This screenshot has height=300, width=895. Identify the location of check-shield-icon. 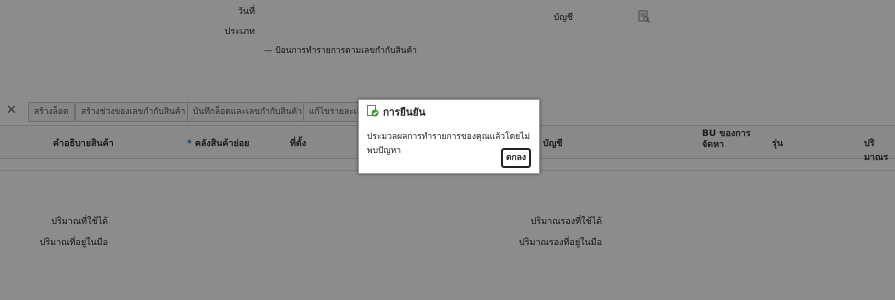
(373, 112).